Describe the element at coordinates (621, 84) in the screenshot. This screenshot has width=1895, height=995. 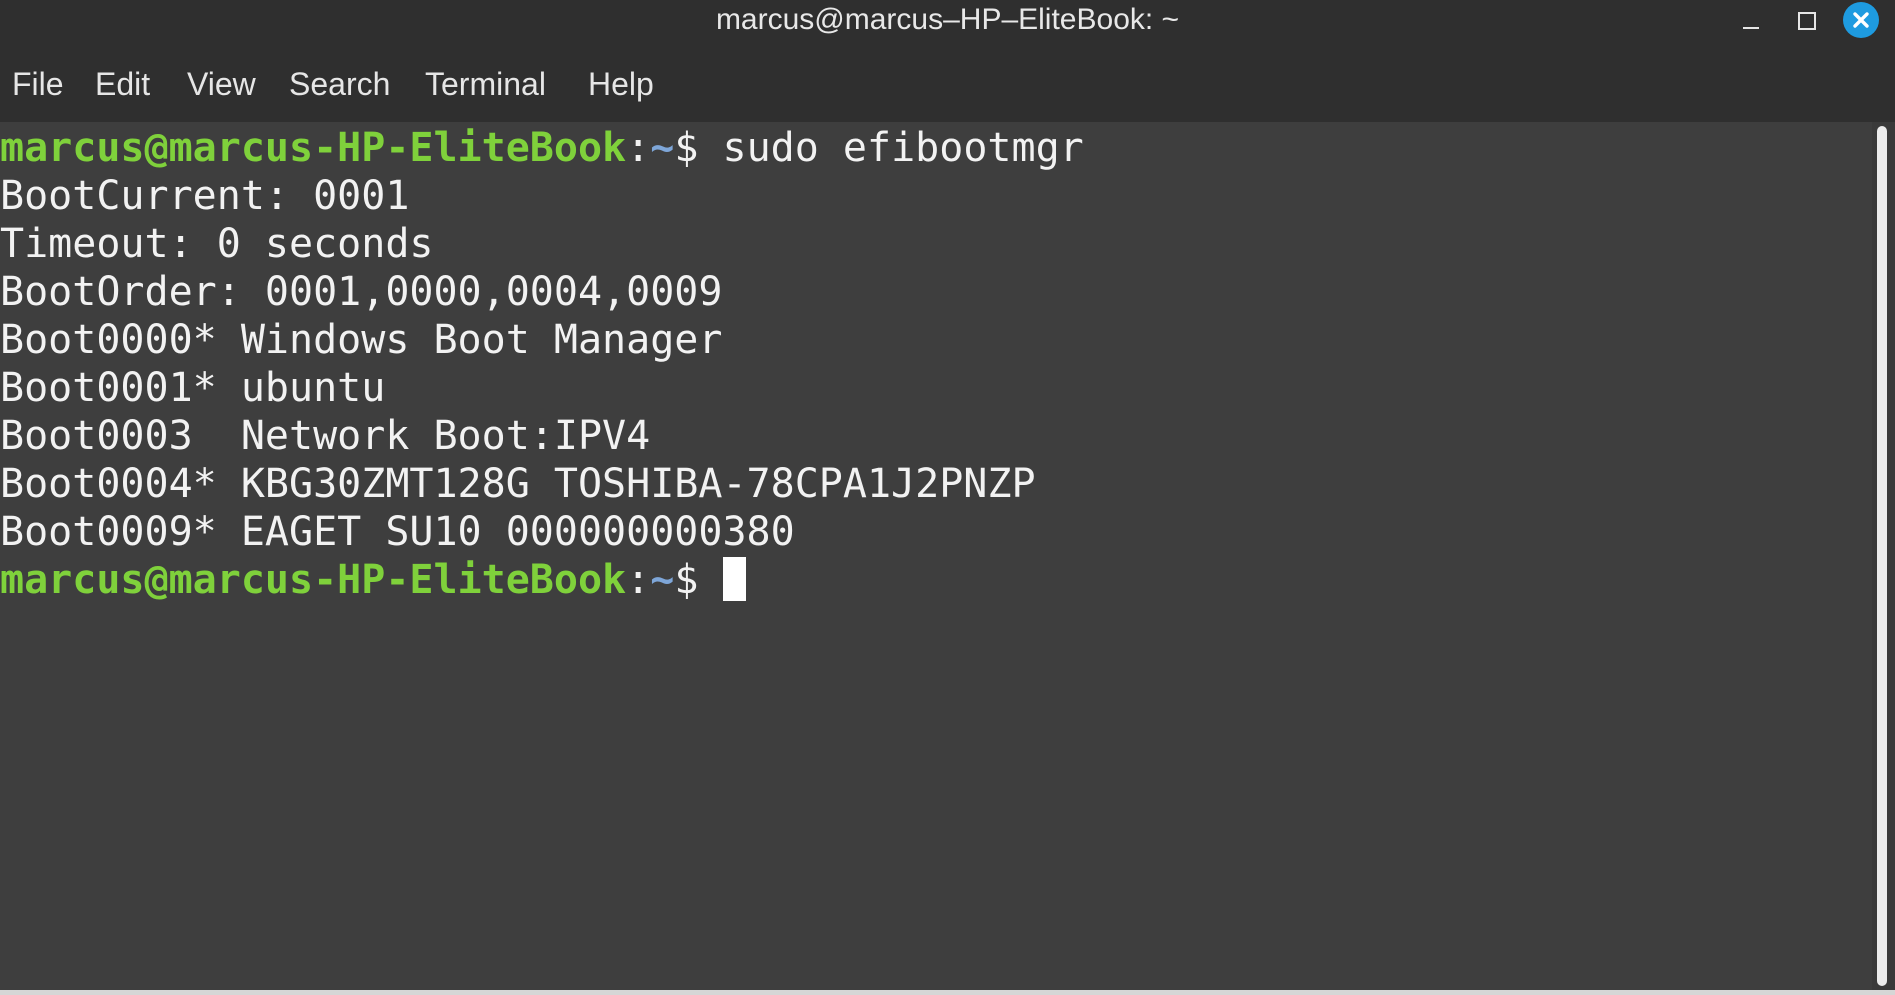
I see `menu-help: Help` at that location.